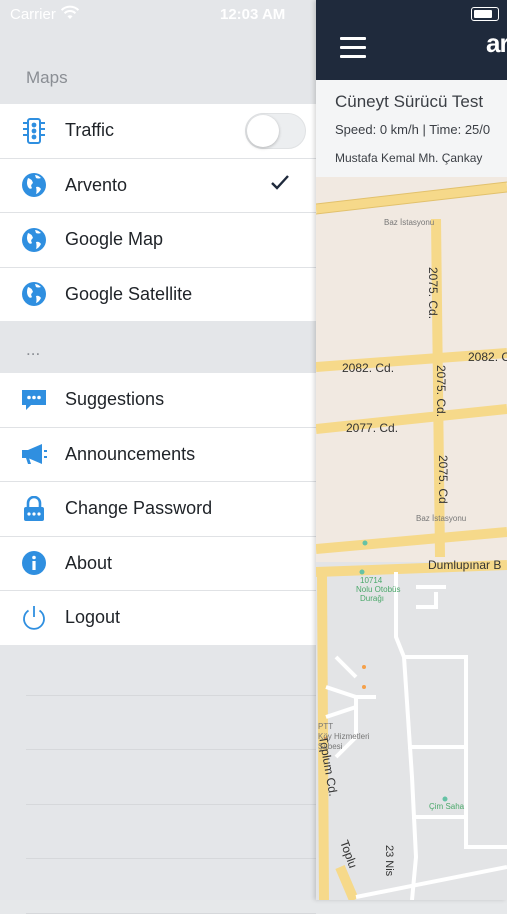  I want to click on map-road-label: 2075. Cd, so click(443, 479).